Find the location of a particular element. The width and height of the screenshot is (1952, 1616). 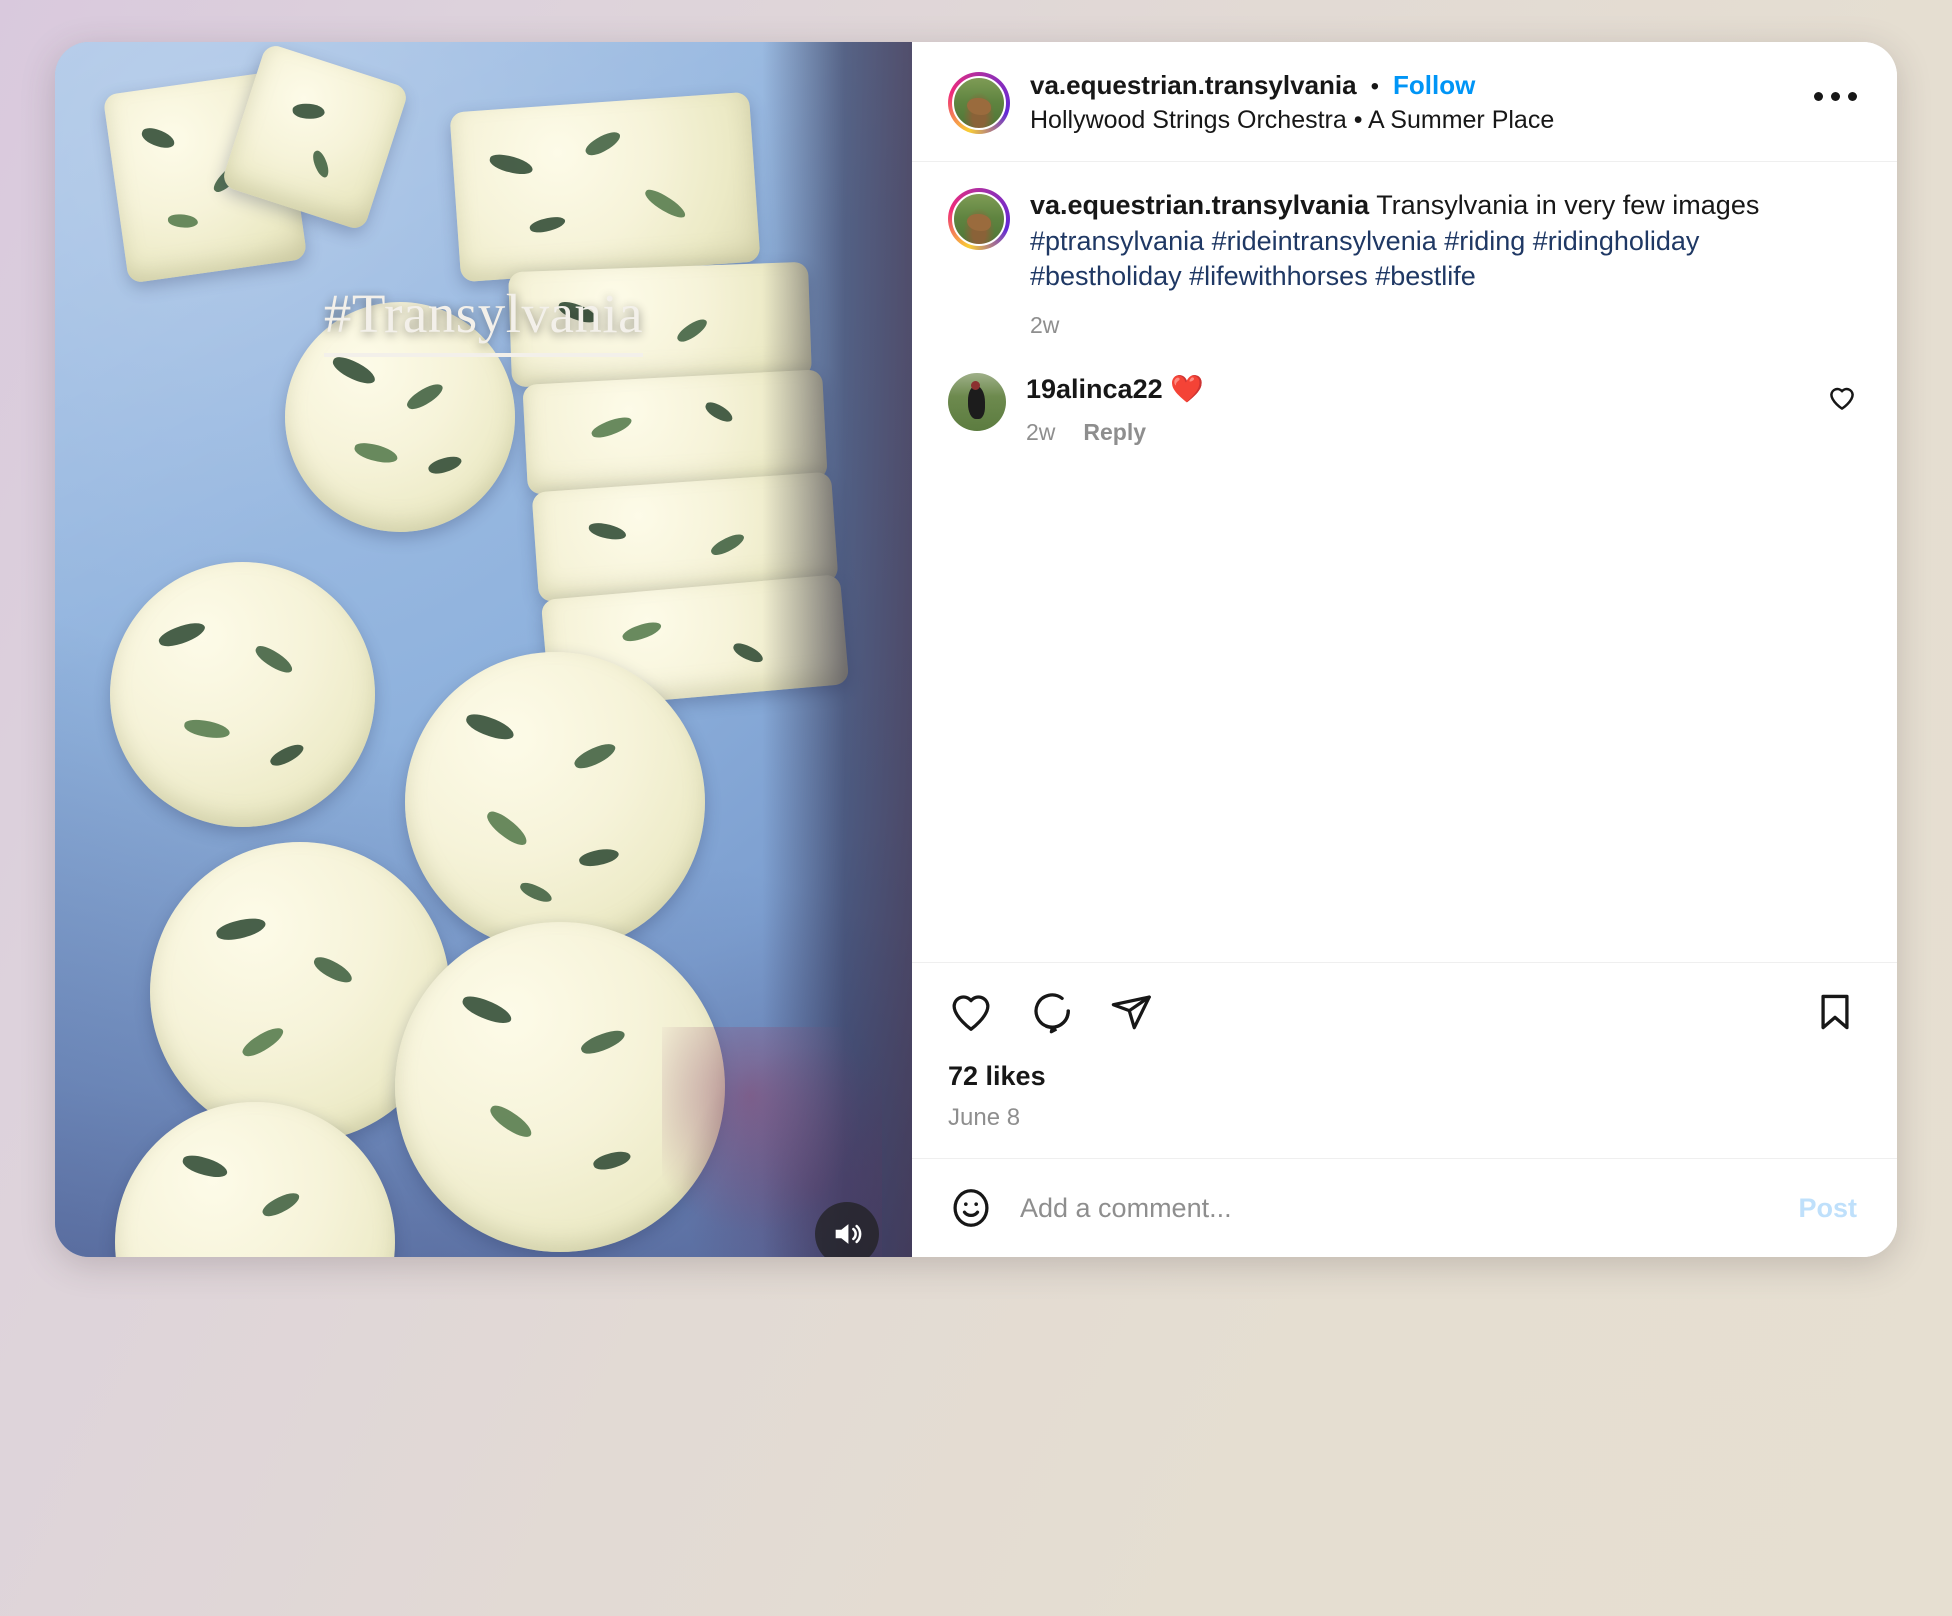

ellipsis-icon is located at coordinates (1835, 85).